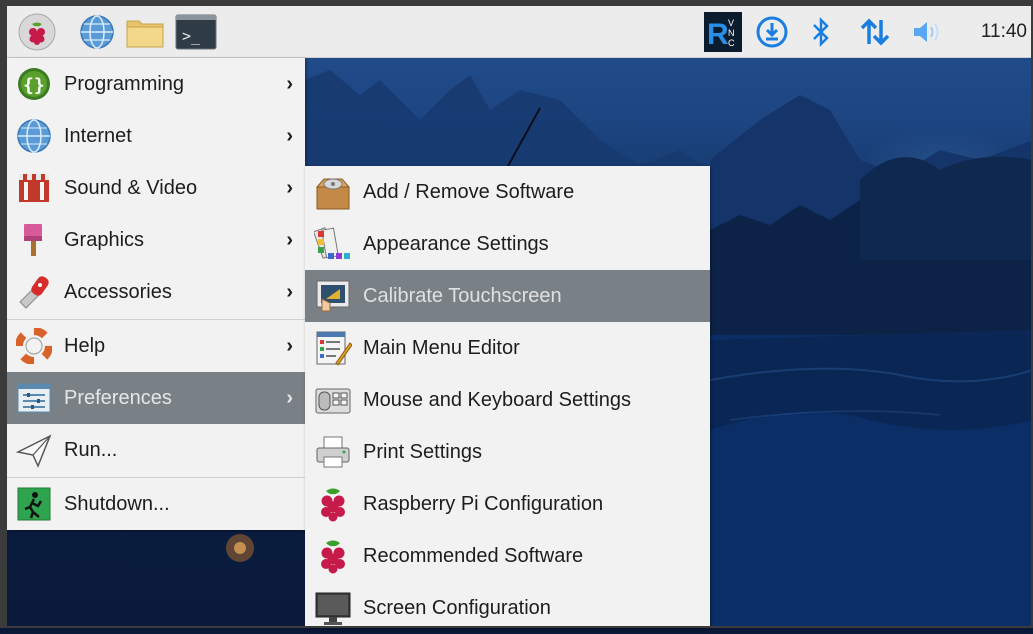 This screenshot has width=1033, height=634. Describe the element at coordinates (731, 33) in the screenshot. I see `svg-text: N` at that location.